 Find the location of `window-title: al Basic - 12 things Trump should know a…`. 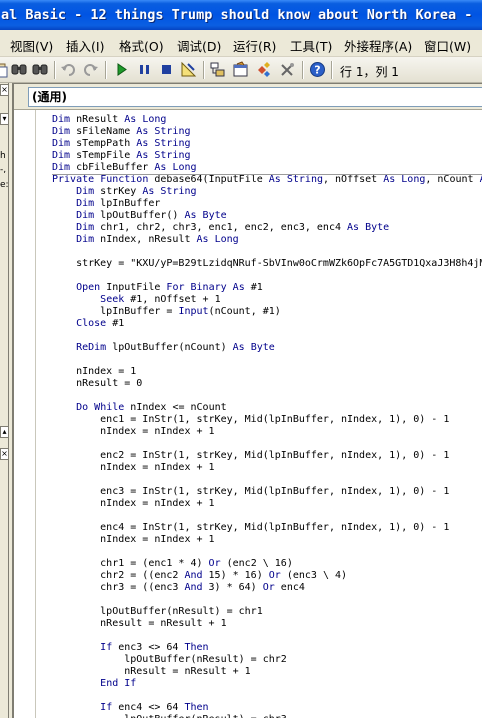

window-title: al Basic - 12 things Trump should know a… is located at coordinates (241, 15).